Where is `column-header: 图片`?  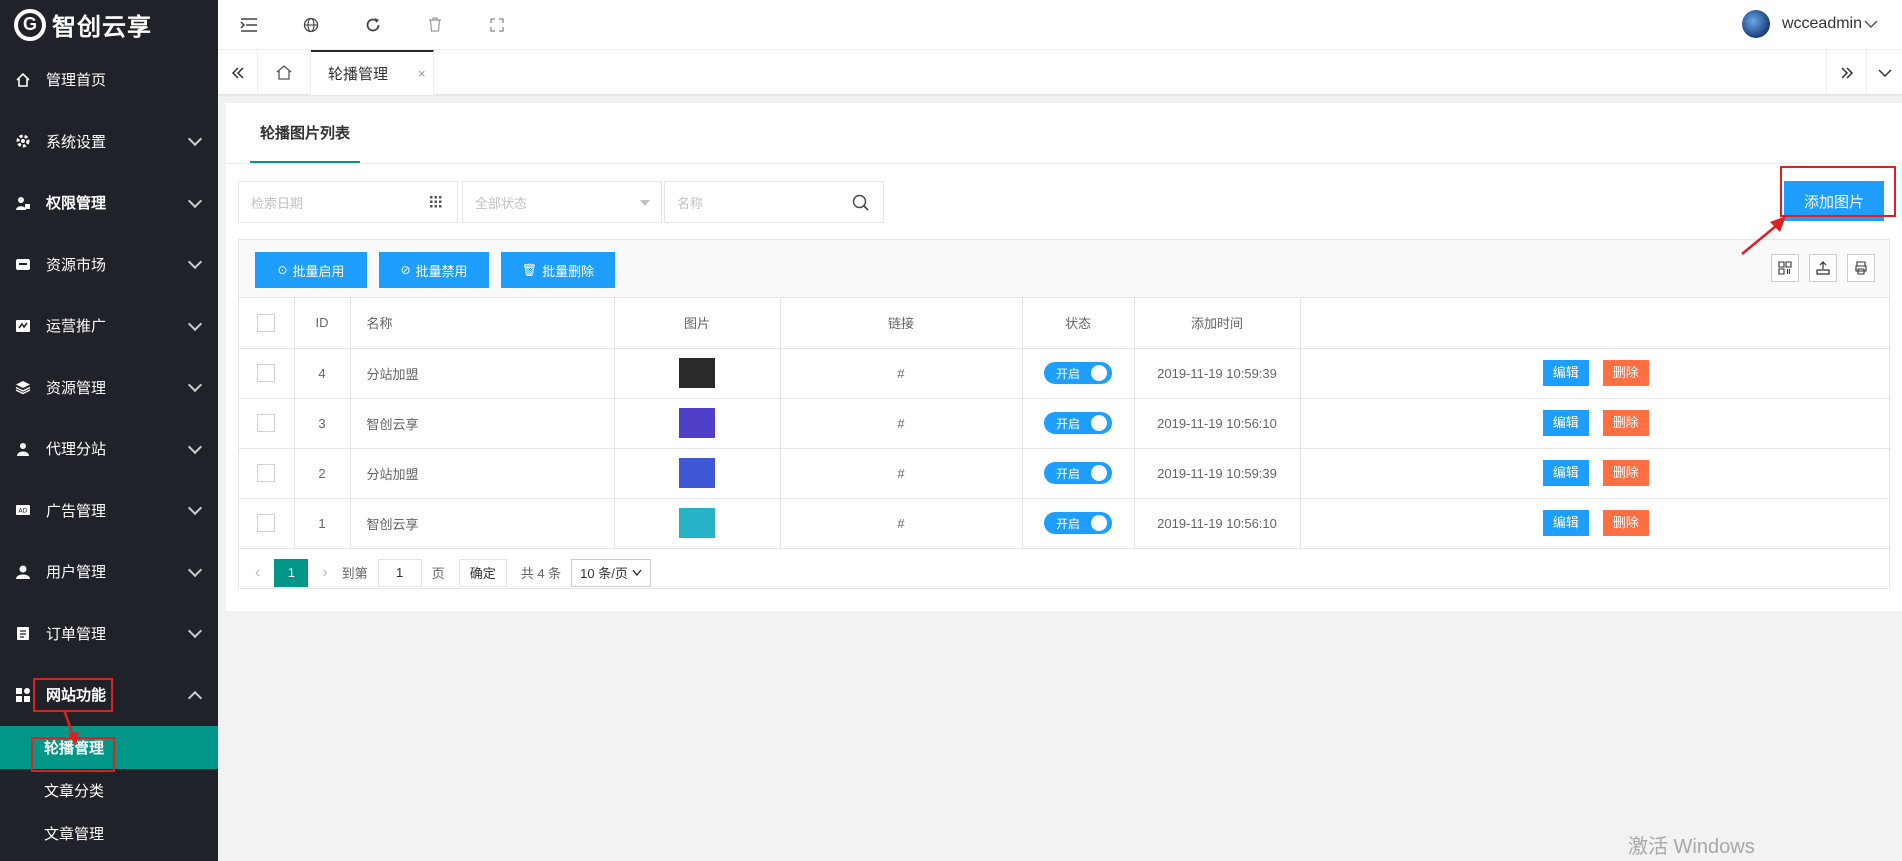
column-header: 图片 is located at coordinates (697, 323).